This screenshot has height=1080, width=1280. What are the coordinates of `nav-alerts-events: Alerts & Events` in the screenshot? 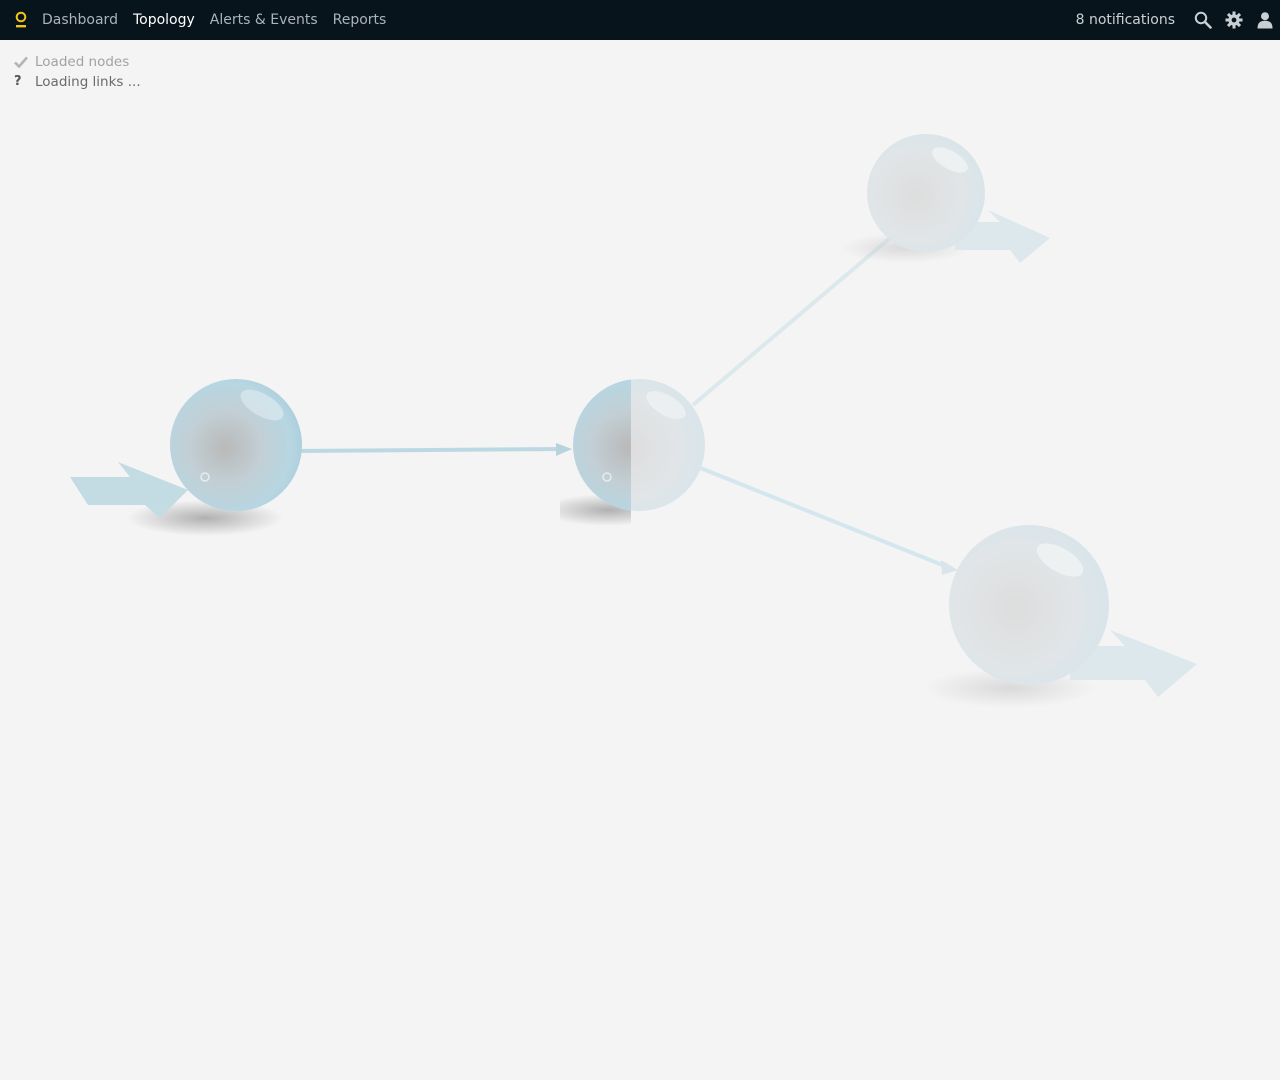 It's located at (268, 20).